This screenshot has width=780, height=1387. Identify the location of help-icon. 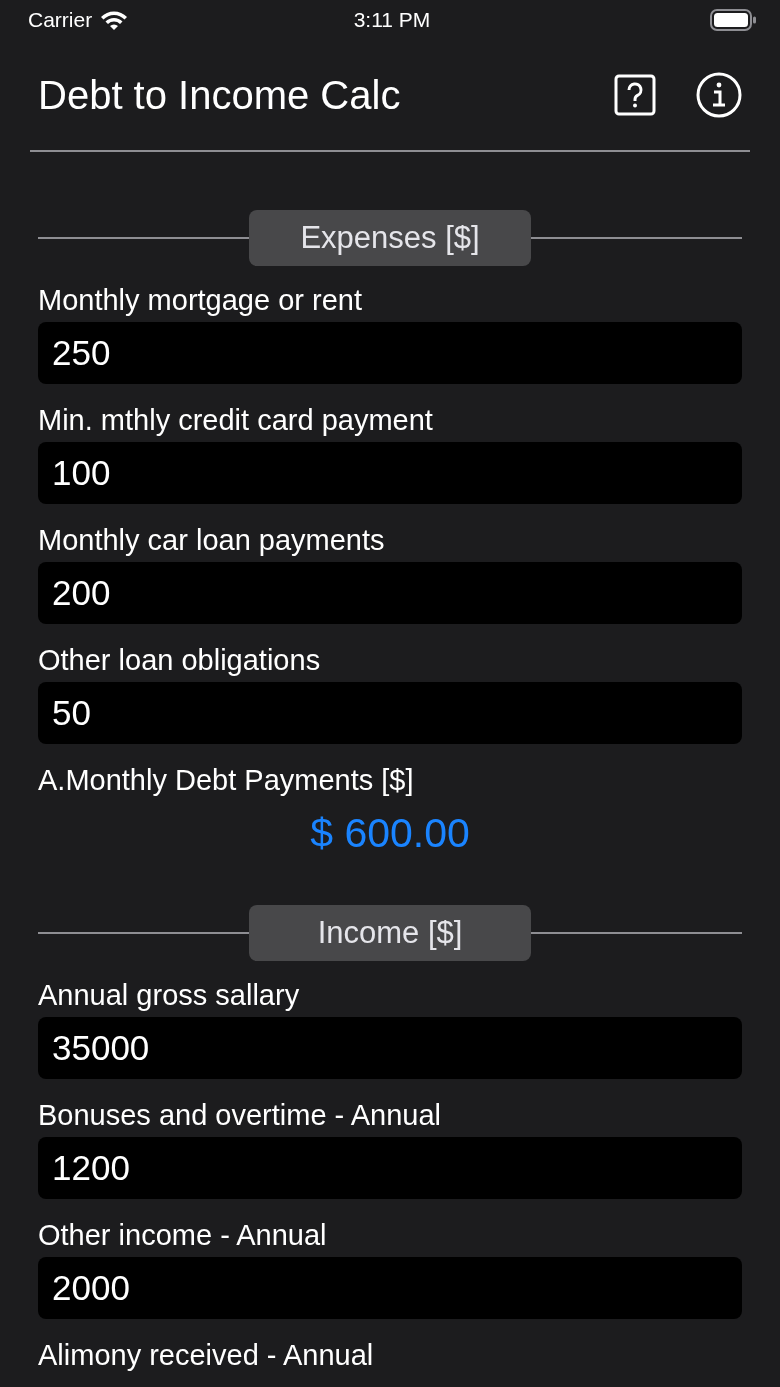
(635, 95).